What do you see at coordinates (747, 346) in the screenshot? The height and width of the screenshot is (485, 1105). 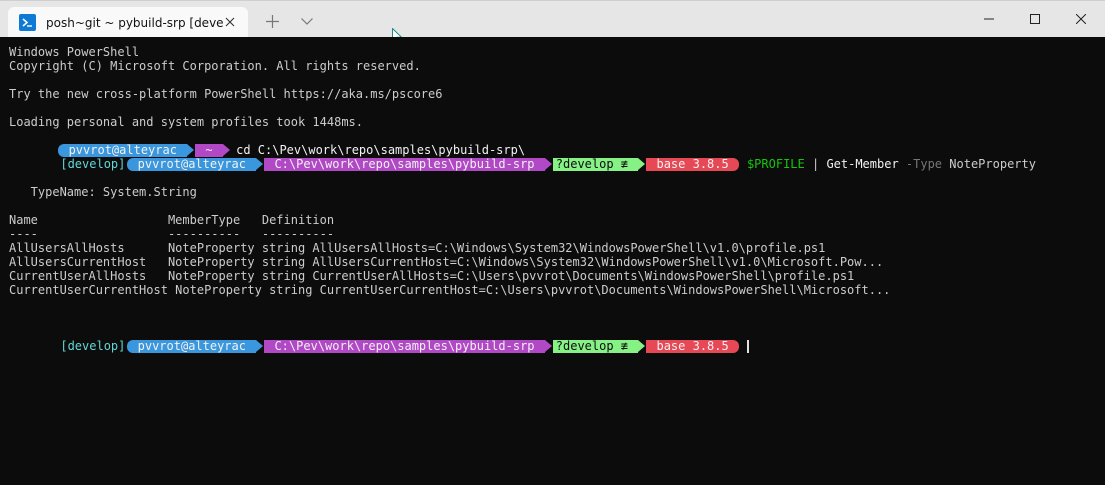 I see `text-cursor` at bounding box center [747, 346].